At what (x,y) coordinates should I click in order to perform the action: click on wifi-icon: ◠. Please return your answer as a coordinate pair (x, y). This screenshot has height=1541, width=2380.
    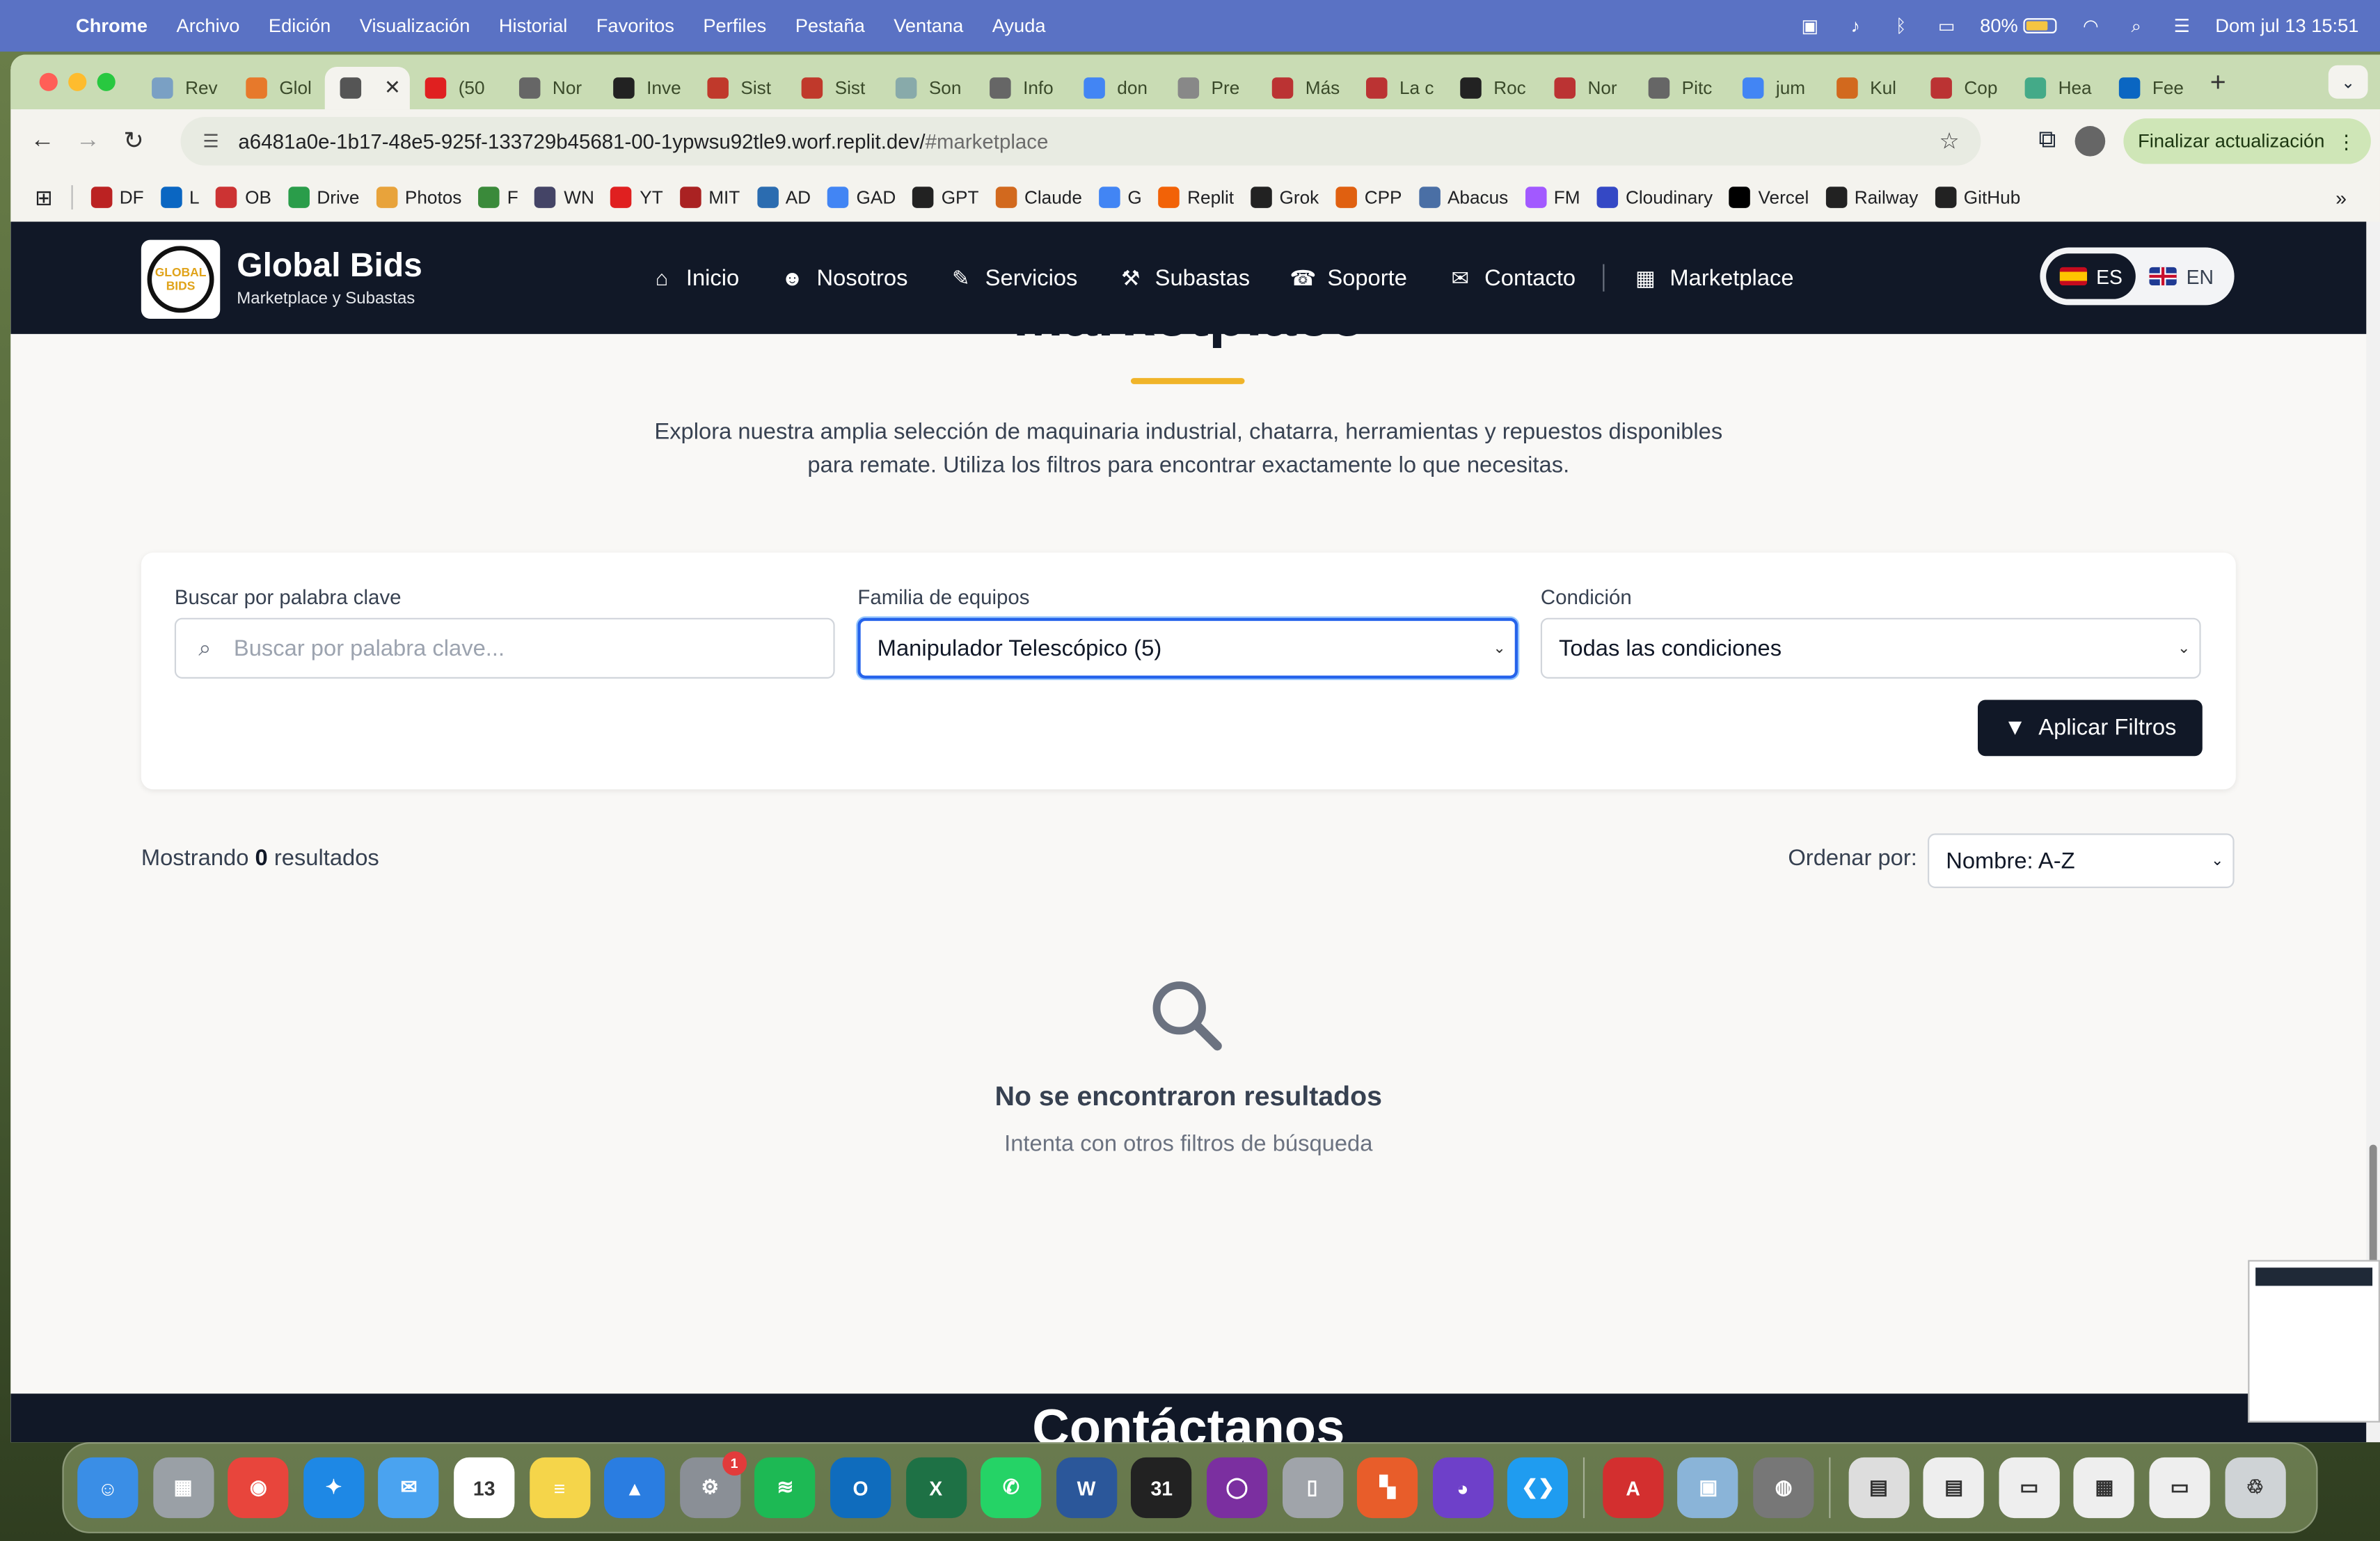
    Looking at the image, I should click on (2091, 26).